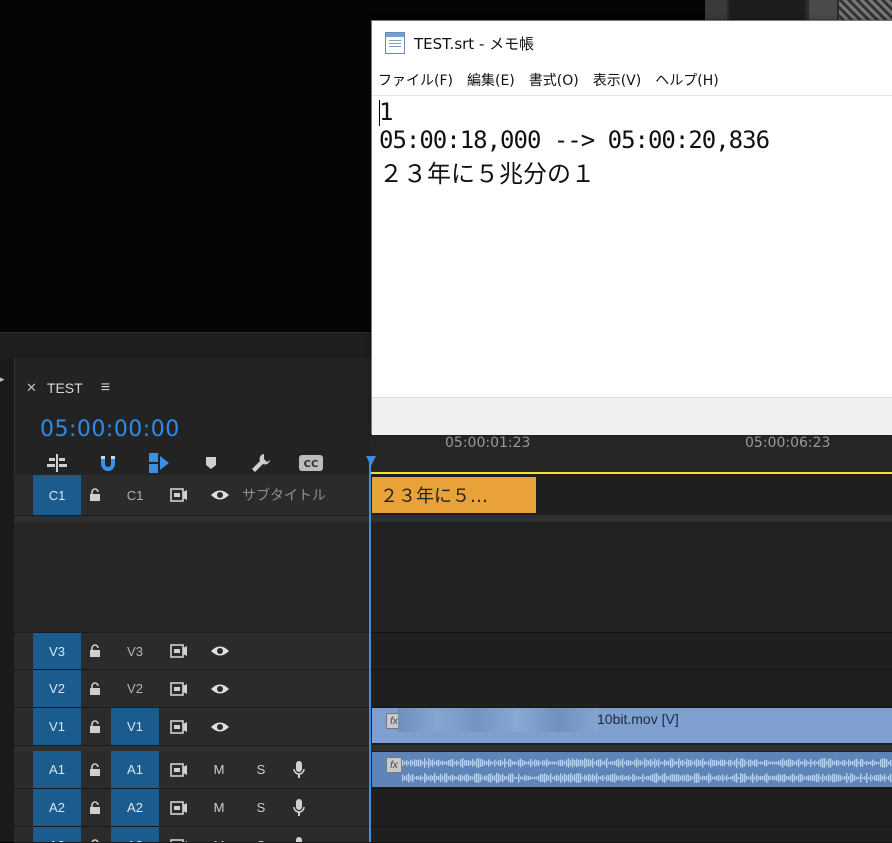 This screenshot has width=892, height=843. Describe the element at coordinates (57, 835) in the screenshot. I see `track-target-audio: A3` at that location.